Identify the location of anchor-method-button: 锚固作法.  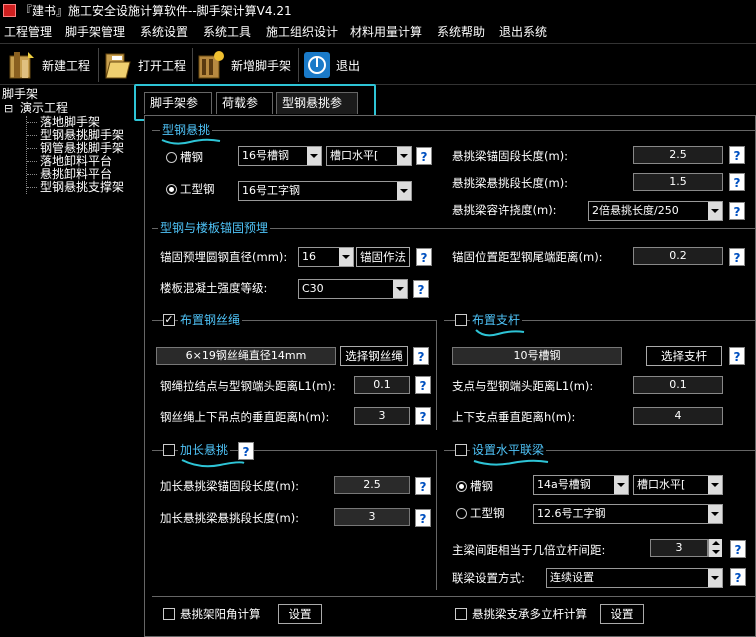
(383, 257).